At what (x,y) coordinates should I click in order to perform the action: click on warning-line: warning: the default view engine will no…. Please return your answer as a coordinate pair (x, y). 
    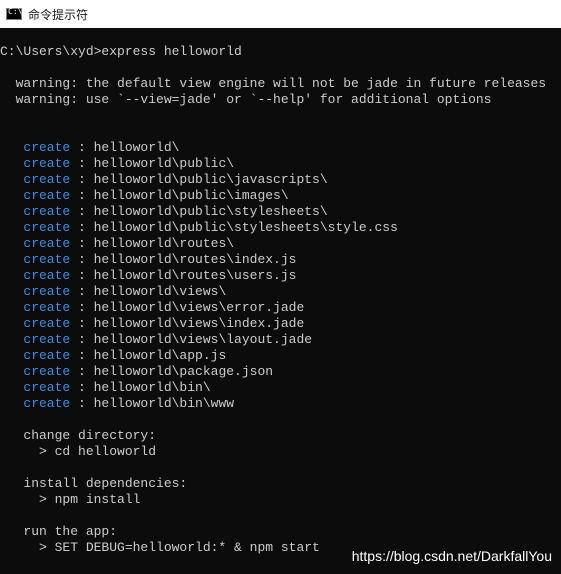
    Looking at the image, I should click on (273, 83).